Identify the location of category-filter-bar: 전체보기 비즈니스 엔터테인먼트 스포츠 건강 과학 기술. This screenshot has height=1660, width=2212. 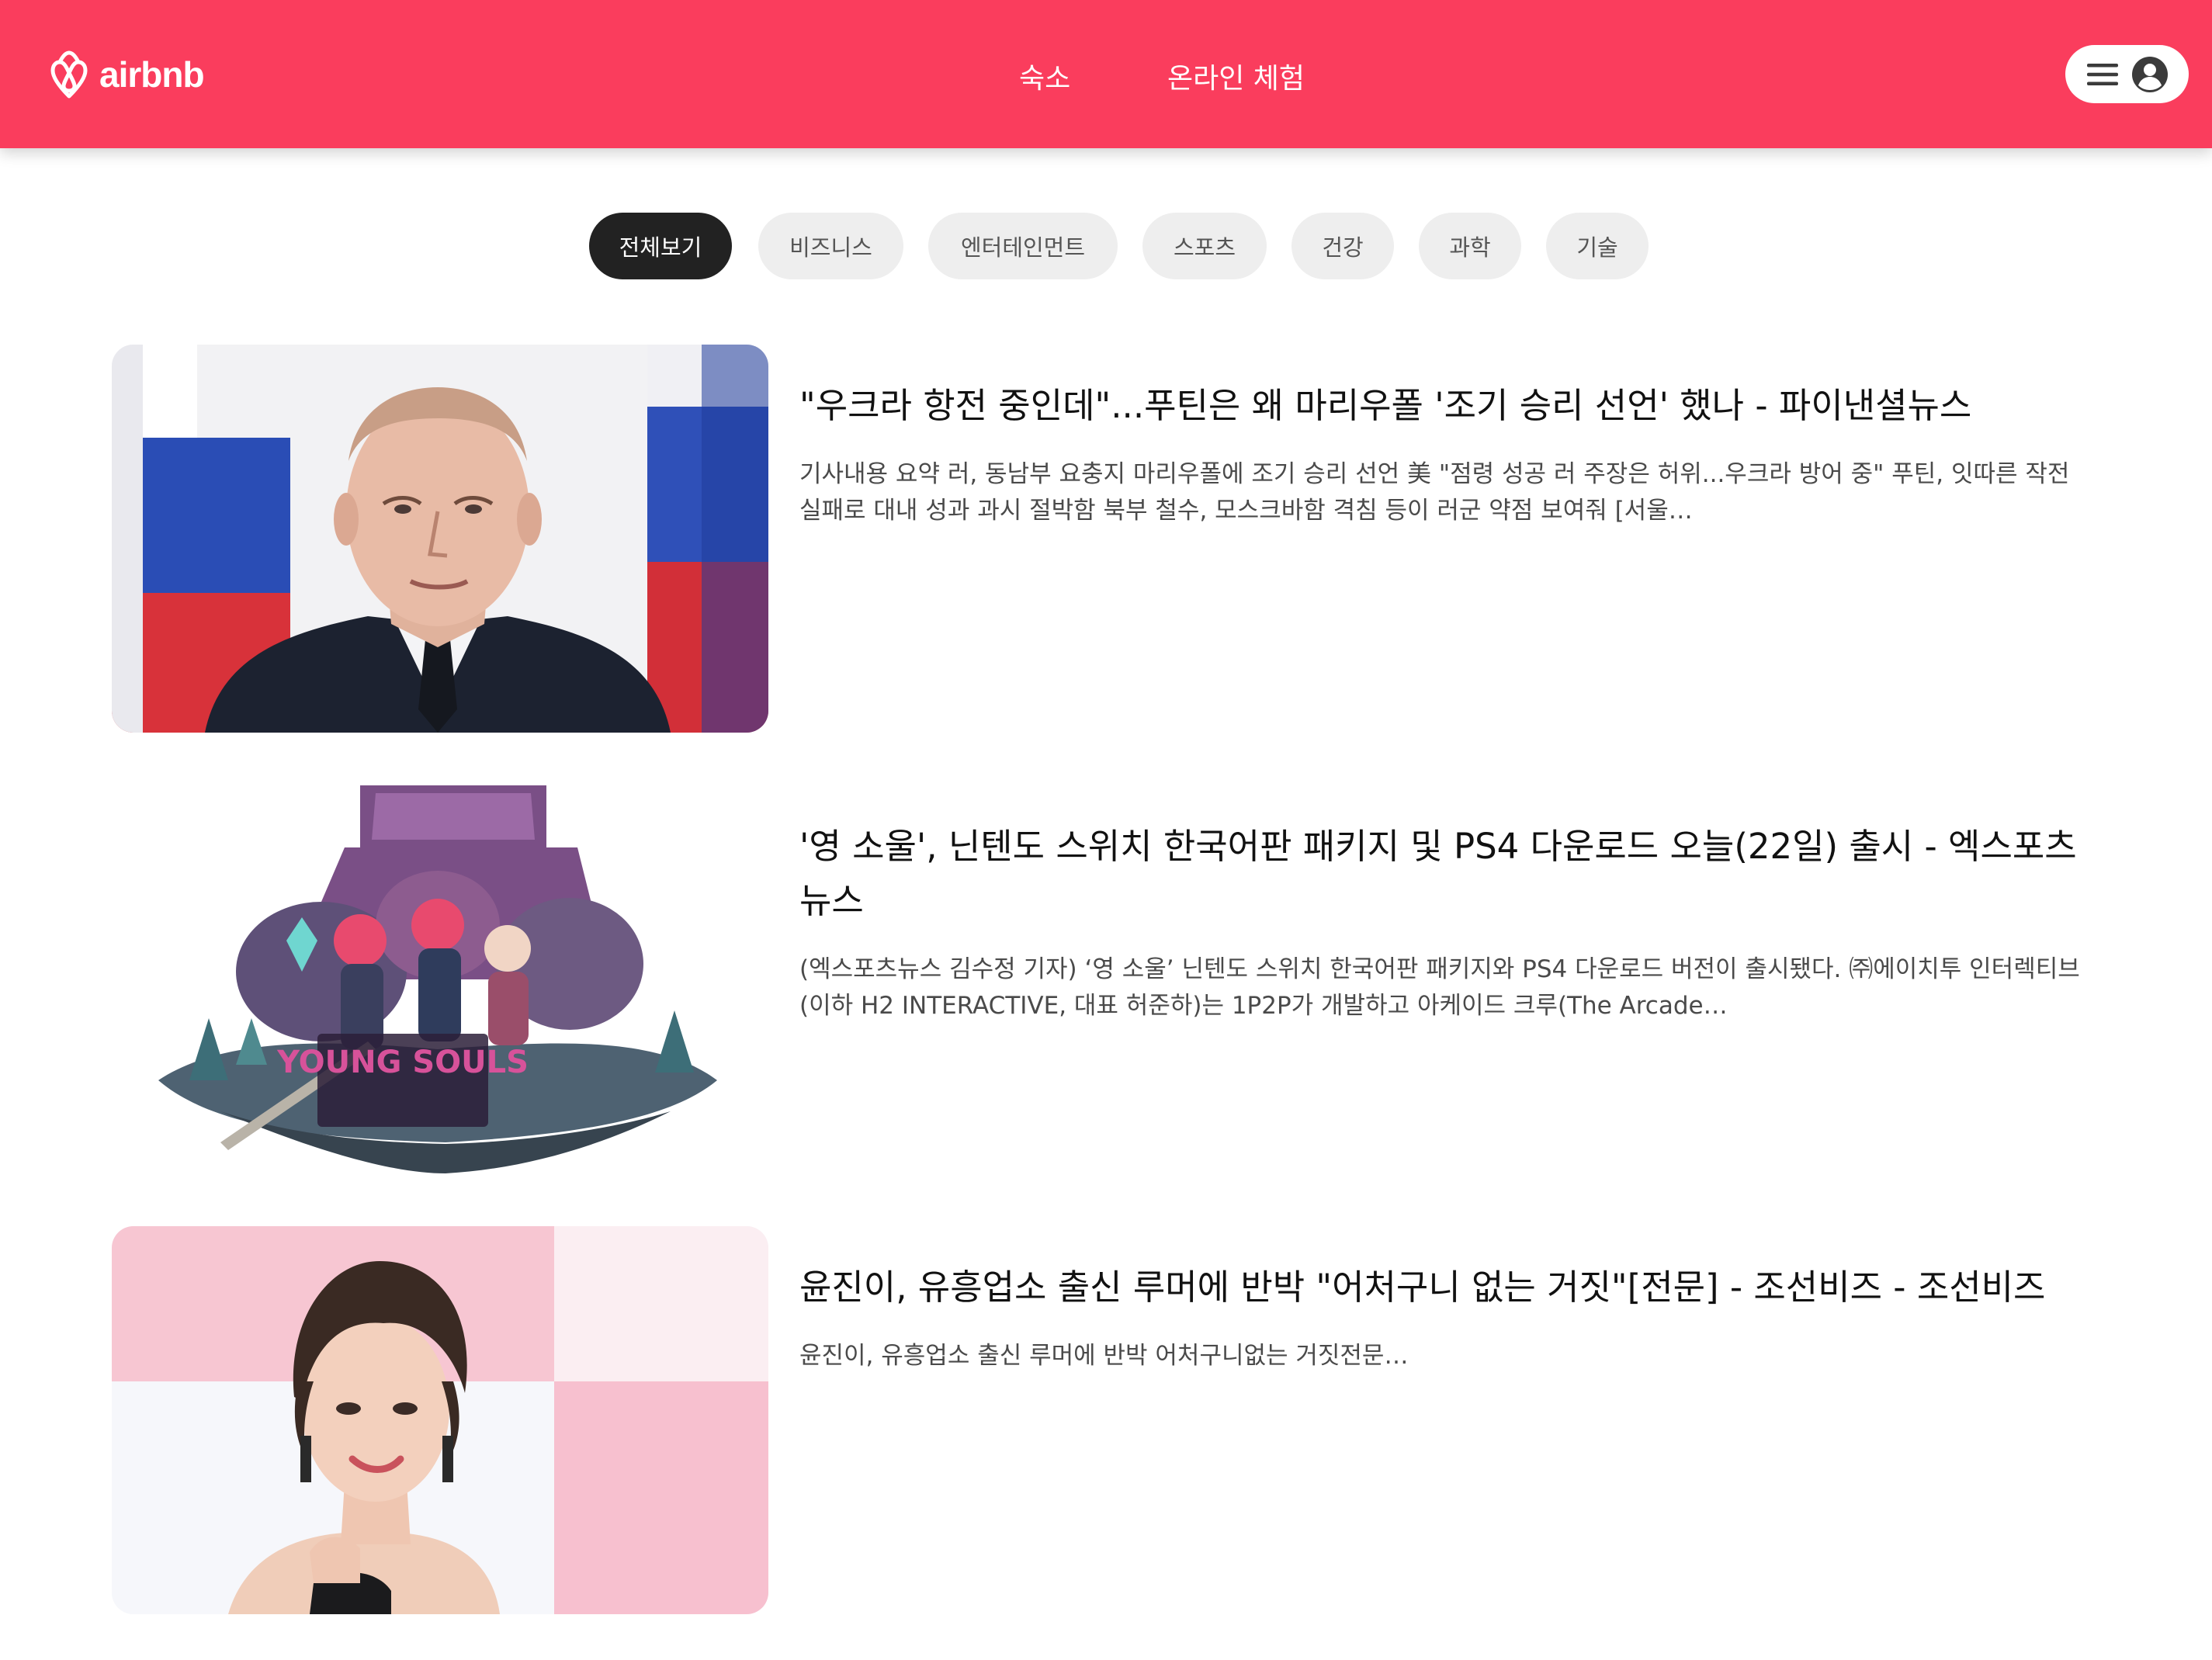
(1106, 246).